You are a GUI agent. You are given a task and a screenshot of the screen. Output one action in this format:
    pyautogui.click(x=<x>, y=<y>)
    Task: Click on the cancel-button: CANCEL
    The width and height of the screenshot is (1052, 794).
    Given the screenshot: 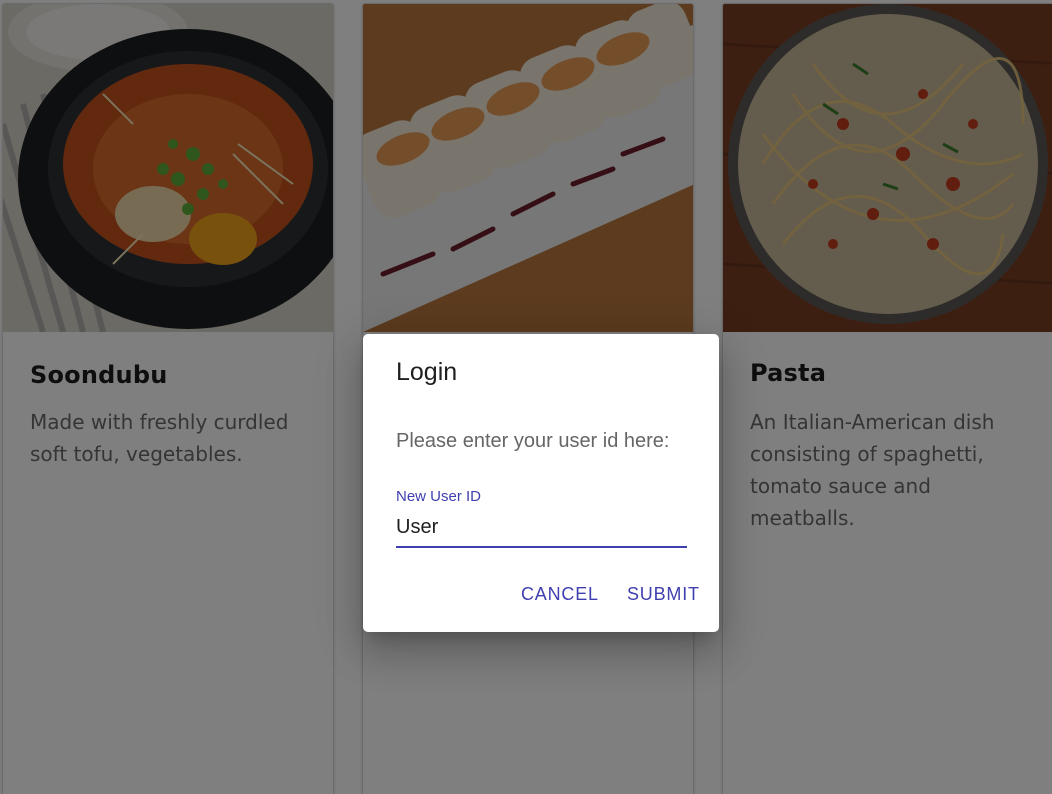 What is the action you would take?
    pyautogui.click(x=560, y=594)
    